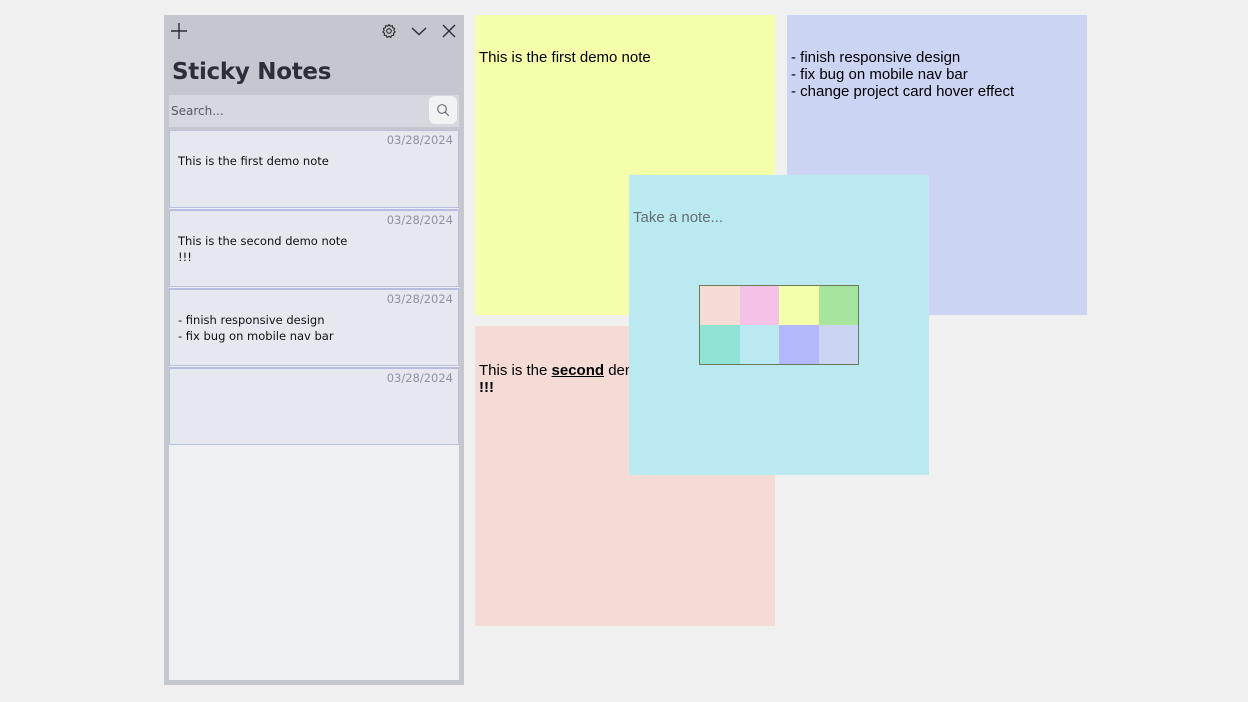 Image resolution: width=1248 pixels, height=702 pixels. Describe the element at coordinates (252, 72) in the screenshot. I see `page-title: Sticky Notes` at that location.